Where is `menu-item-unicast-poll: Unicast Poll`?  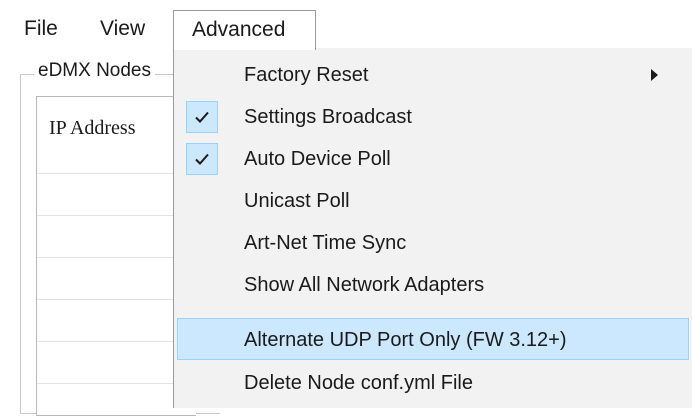 menu-item-unicast-poll: Unicast Poll is located at coordinates (433, 201).